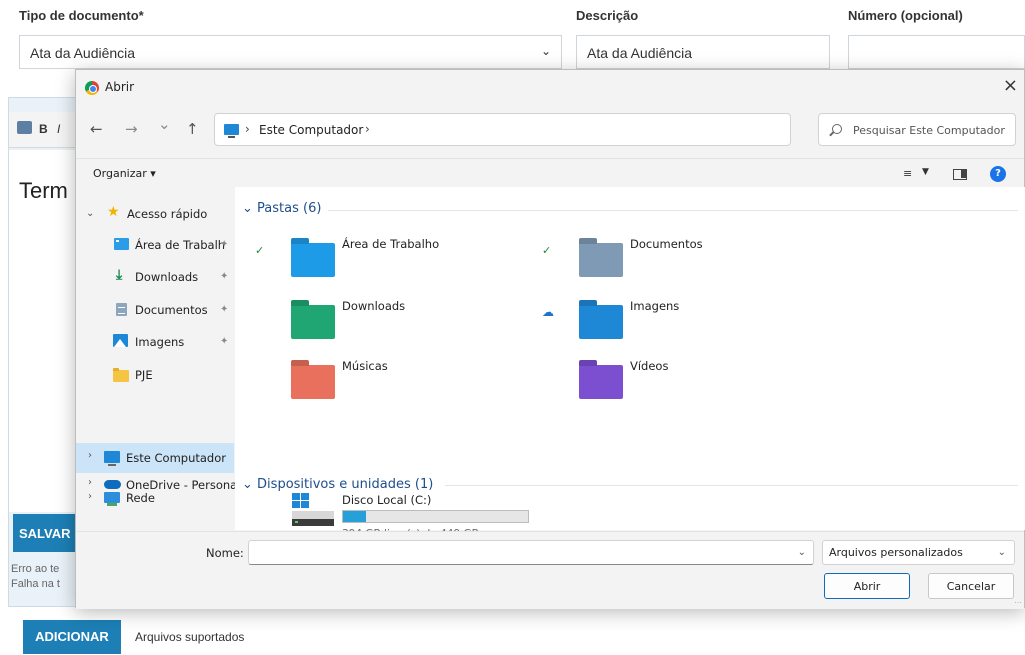 Image resolution: width=1025 pixels, height=655 pixels. I want to click on recent-locations-icon: ⌄, so click(164, 124).